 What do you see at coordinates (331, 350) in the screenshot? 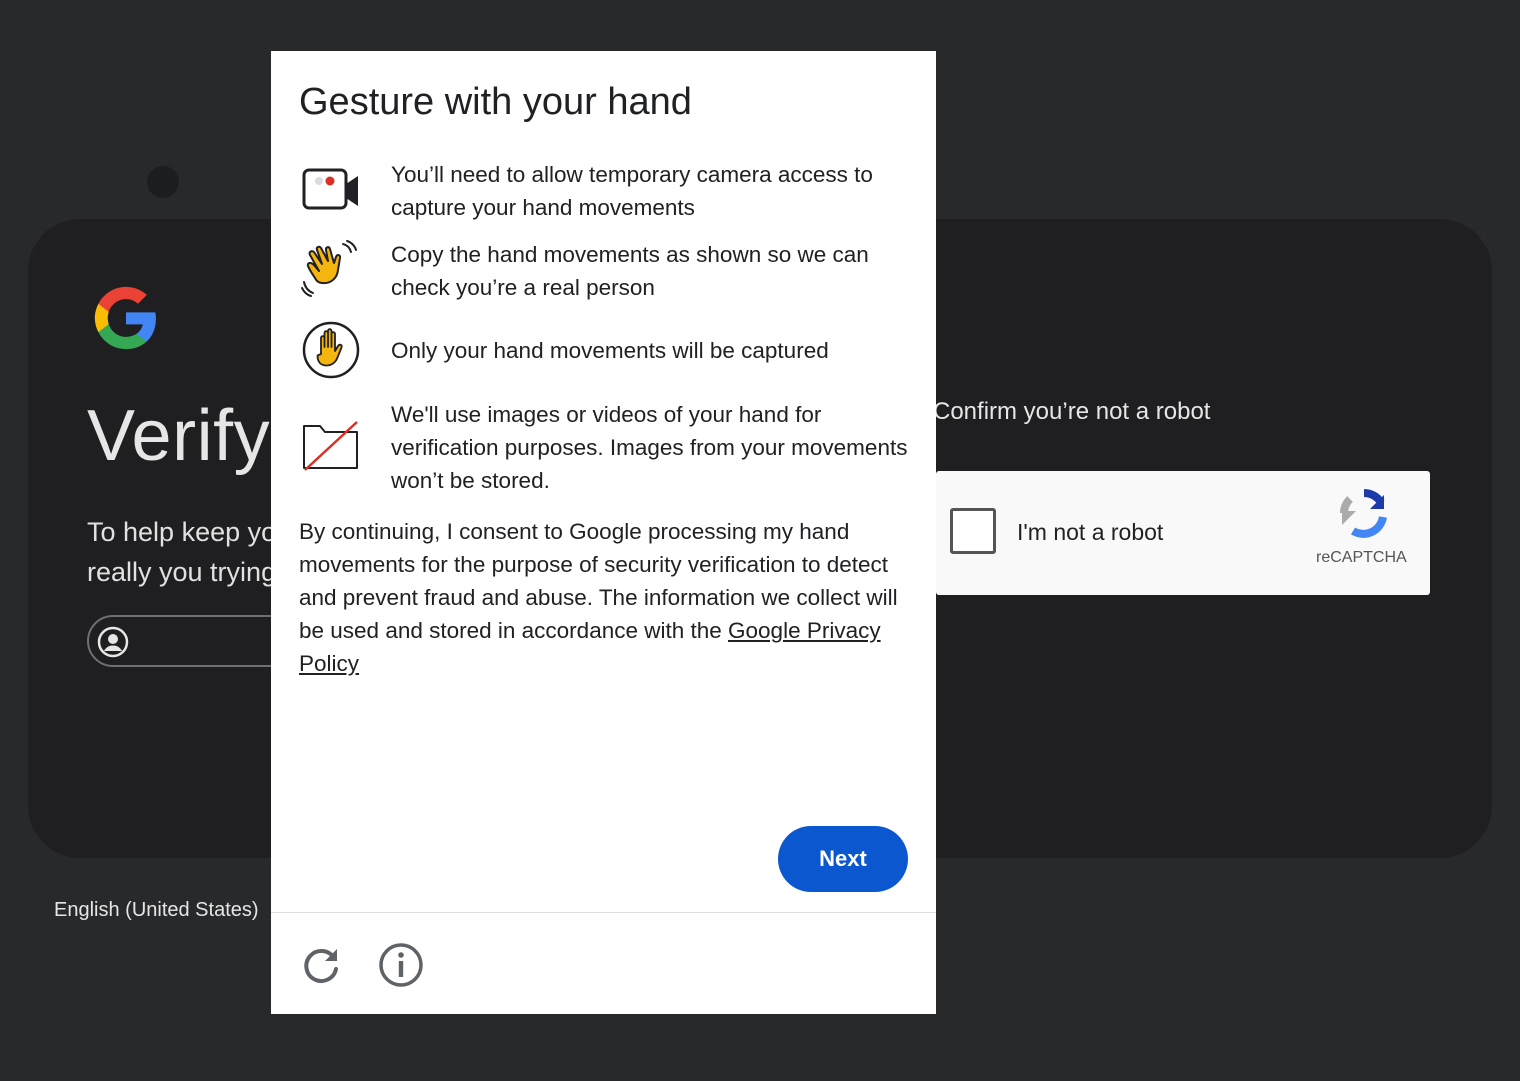
I see `hand-circle-icon` at bounding box center [331, 350].